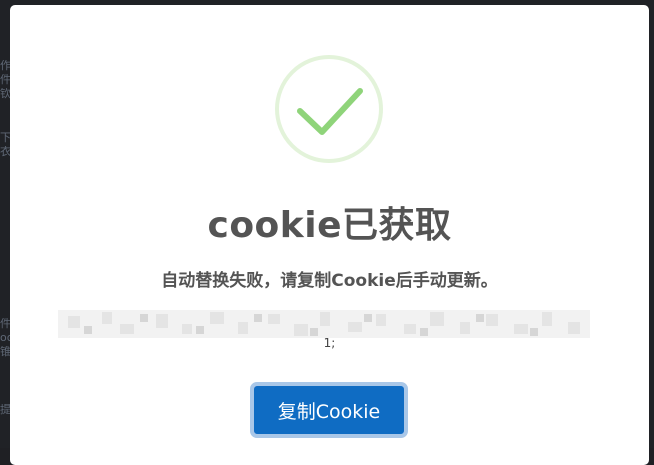 This screenshot has height=465, width=654. I want to click on cookie-value-tail: 1;, so click(329, 343).